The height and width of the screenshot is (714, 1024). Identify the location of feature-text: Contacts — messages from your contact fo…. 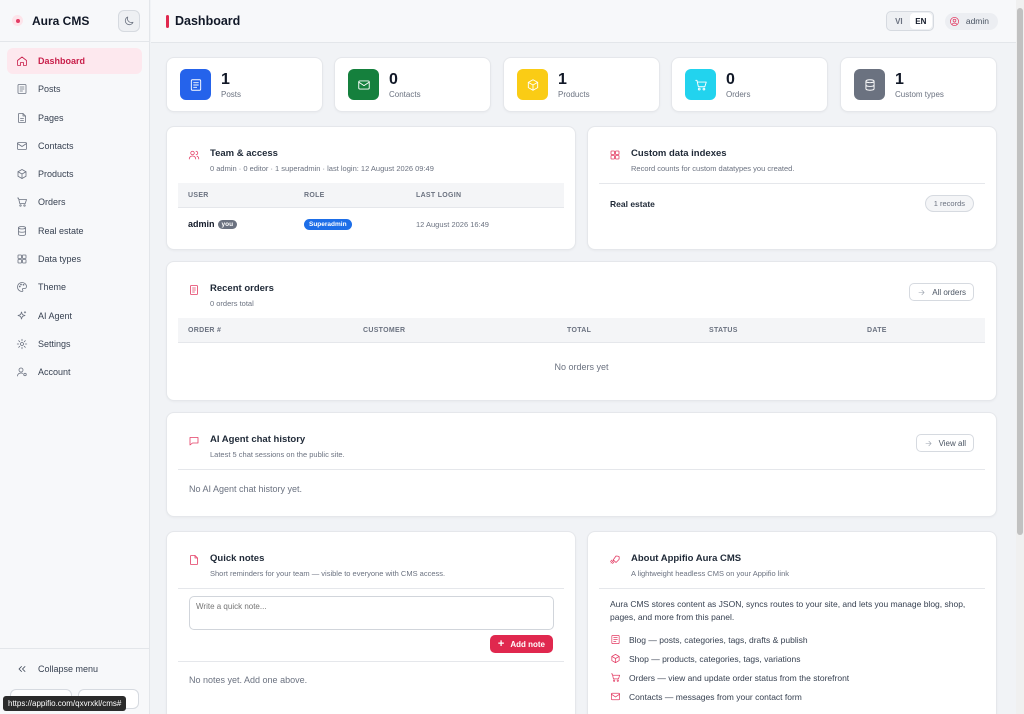
(715, 696).